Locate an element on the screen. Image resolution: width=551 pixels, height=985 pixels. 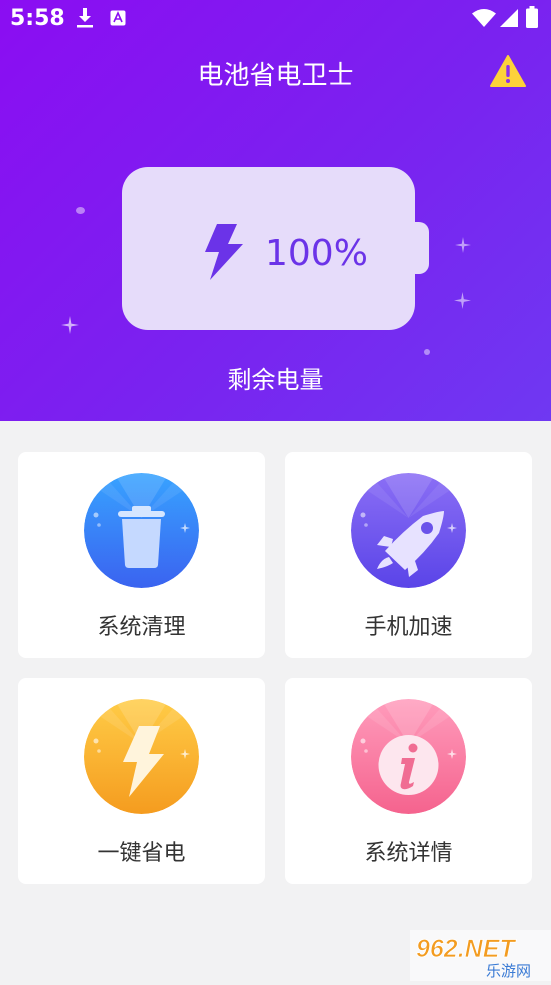
card-label: 系统清理 is located at coordinates (141, 627).